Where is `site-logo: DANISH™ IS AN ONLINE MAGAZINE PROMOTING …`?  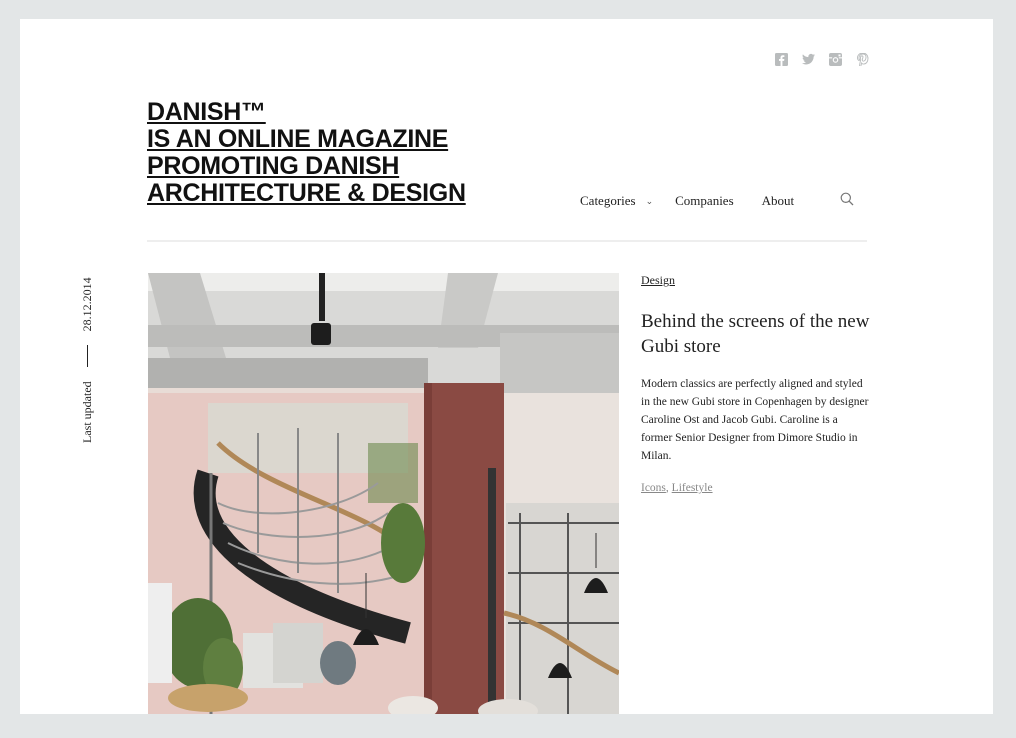 site-logo: DANISH™ IS AN ONLINE MAGAZINE PROMOTING … is located at coordinates (306, 153).